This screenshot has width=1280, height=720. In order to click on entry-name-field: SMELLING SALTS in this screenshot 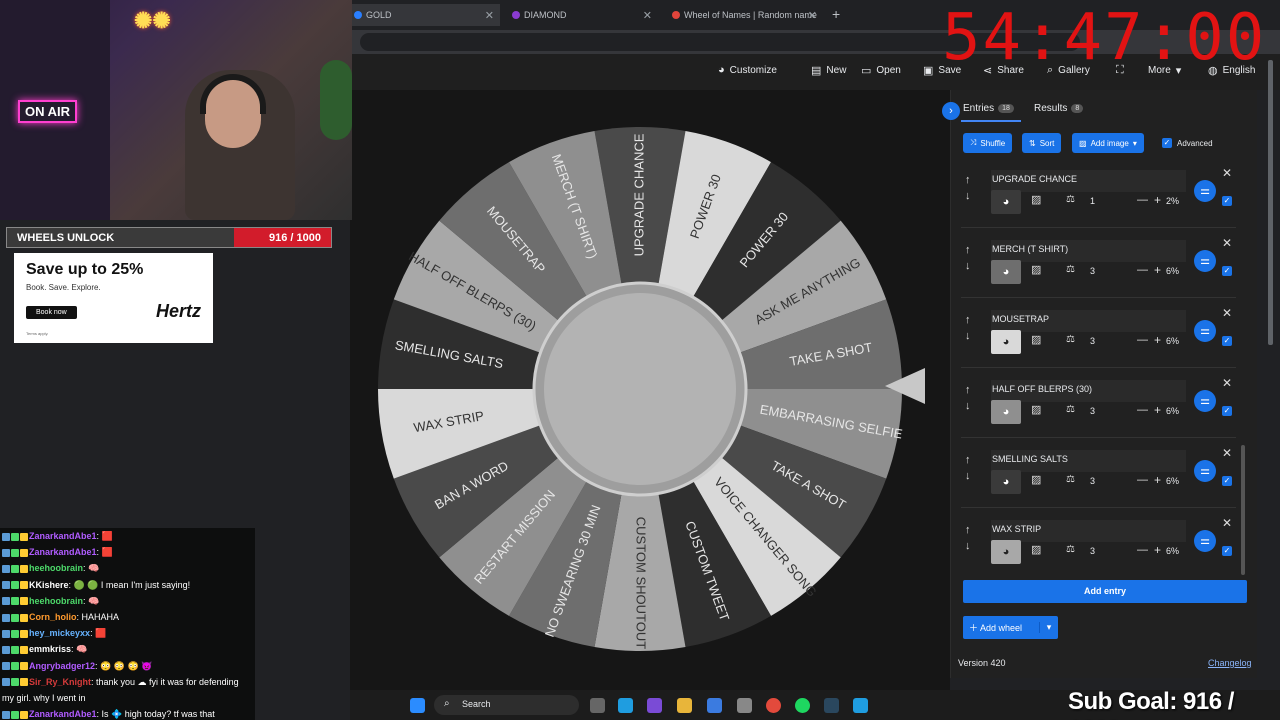, I will do `click(1088, 461)`.